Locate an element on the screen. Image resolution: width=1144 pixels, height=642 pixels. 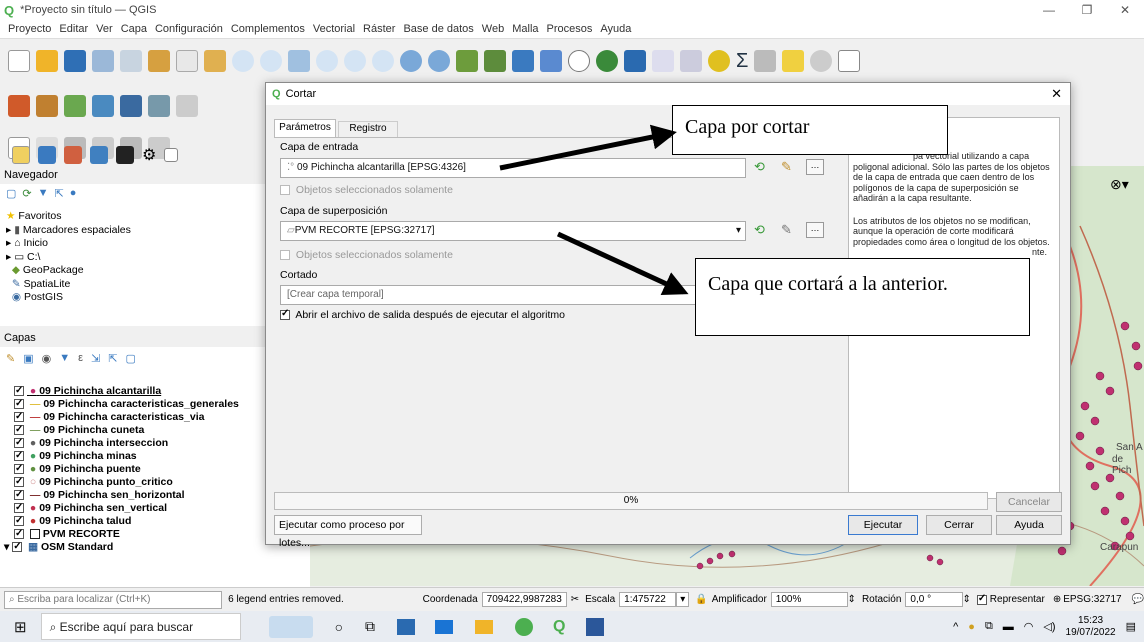
crs-label: EPSG:32717 is located at coordinates (1092, 599).